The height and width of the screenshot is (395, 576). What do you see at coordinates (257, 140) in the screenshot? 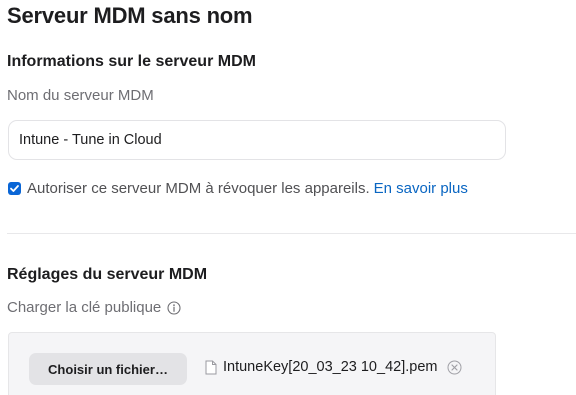
I see `server-name-input` at bounding box center [257, 140].